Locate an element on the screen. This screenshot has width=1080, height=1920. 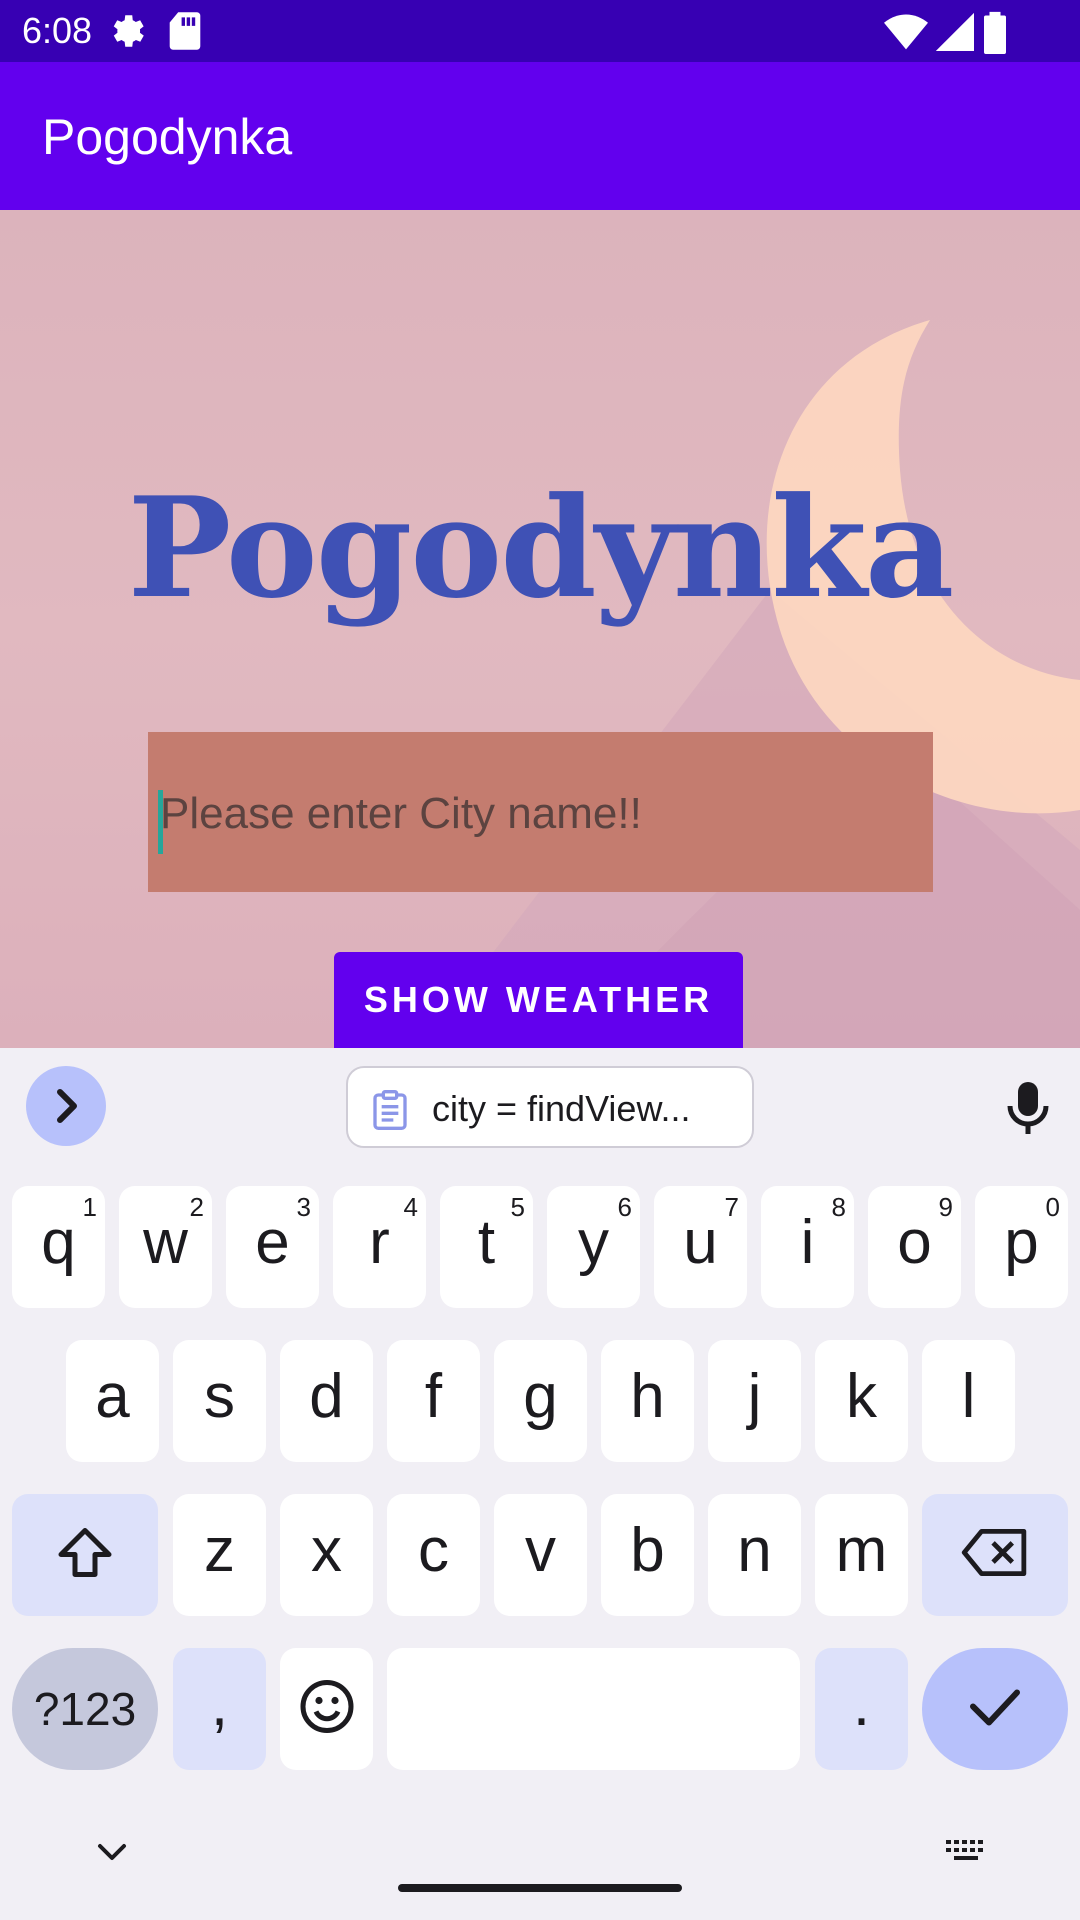
key-a: a is located at coordinates (112, 1401).